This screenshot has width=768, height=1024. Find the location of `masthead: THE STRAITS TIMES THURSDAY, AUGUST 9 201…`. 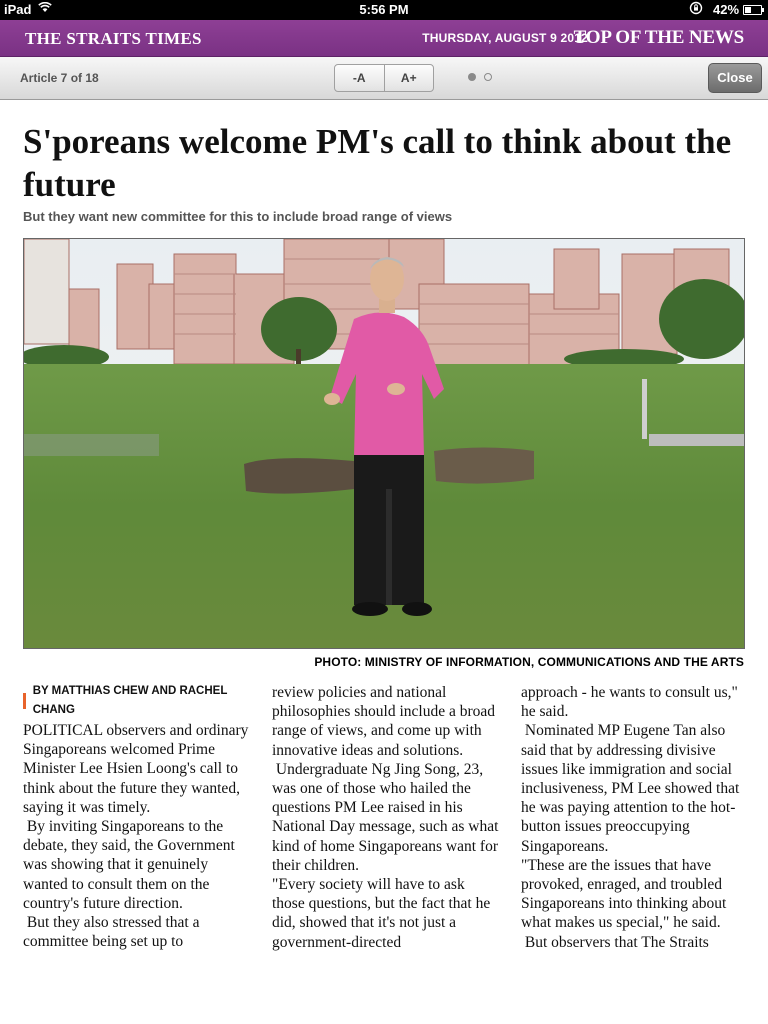

masthead: THE STRAITS TIMES THURSDAY, AUGUST 9 201… is located at coordinates (384, 38).